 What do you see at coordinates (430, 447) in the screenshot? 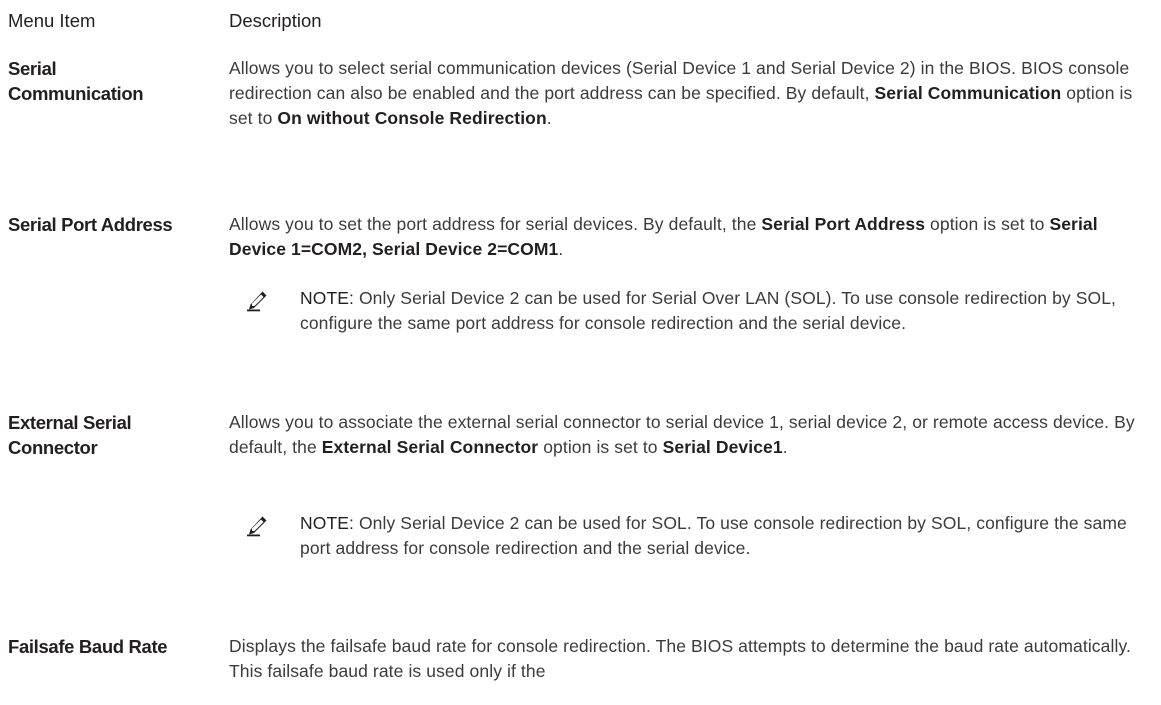
I see `bold-option-name: External Serial Connector` at bounding box center [430, 447].